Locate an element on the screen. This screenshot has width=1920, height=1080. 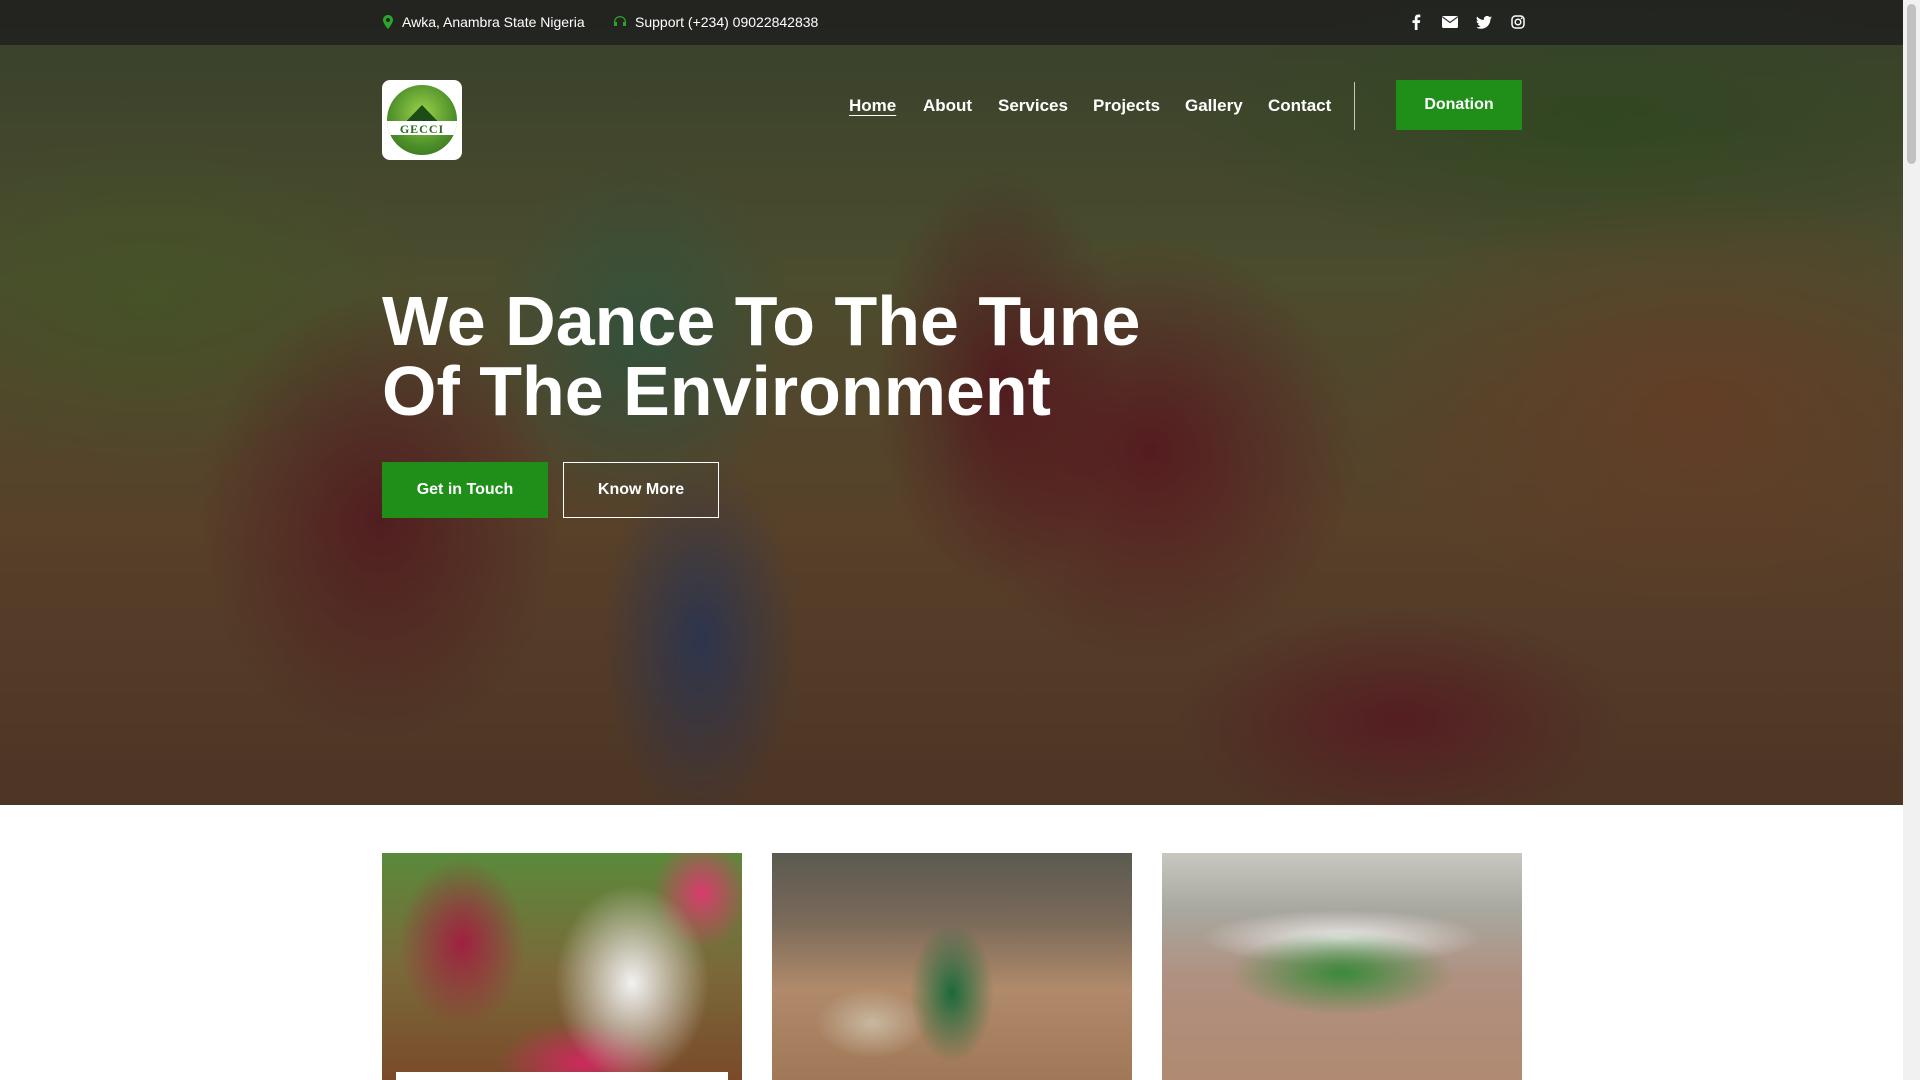
hero-headline-line-2: Of The Environment is located at coordinates (716, 391).